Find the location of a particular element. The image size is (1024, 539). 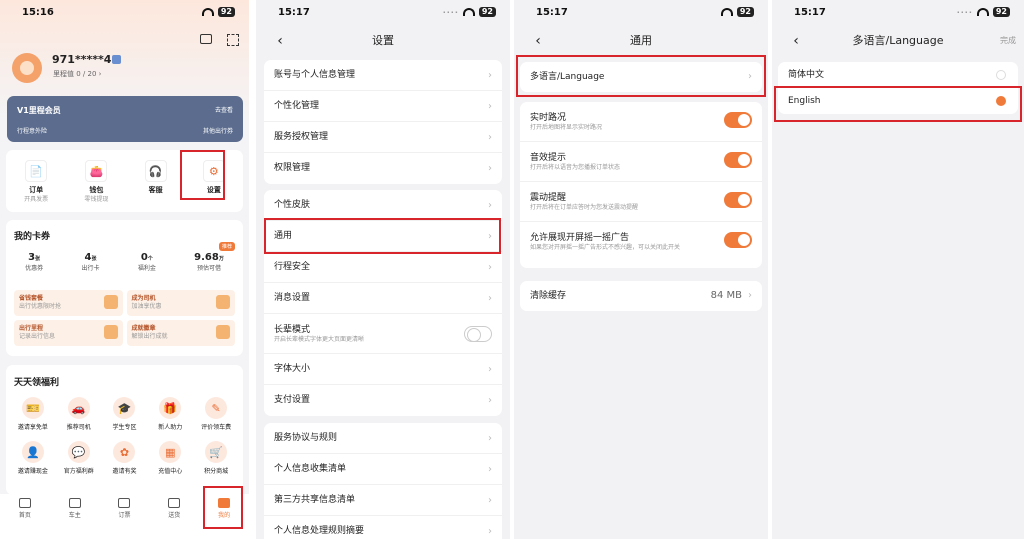

vip-card: V1里程会员 去查看 行程意外险 其他出行券 is located at coordinates (125, 119).